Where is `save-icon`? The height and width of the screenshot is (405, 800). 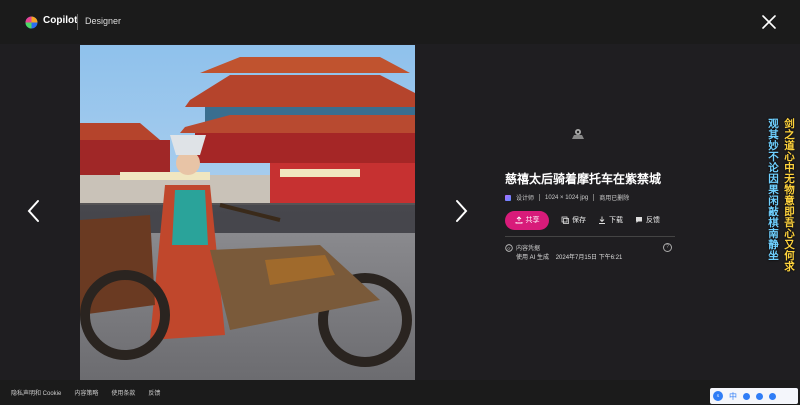 save-icon is located at coordinates (565, 220).